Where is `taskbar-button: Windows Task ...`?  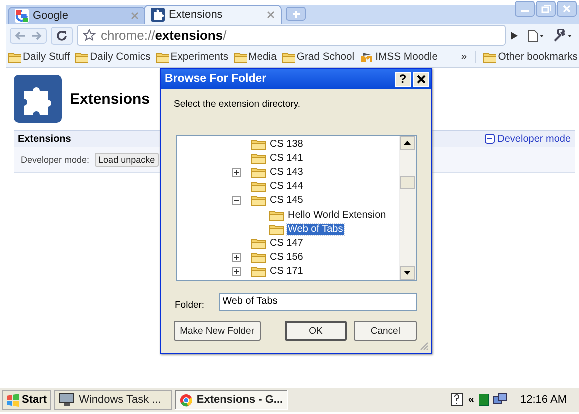
taskbar-button: Windows Task ... is located at coordinates (113, 400).